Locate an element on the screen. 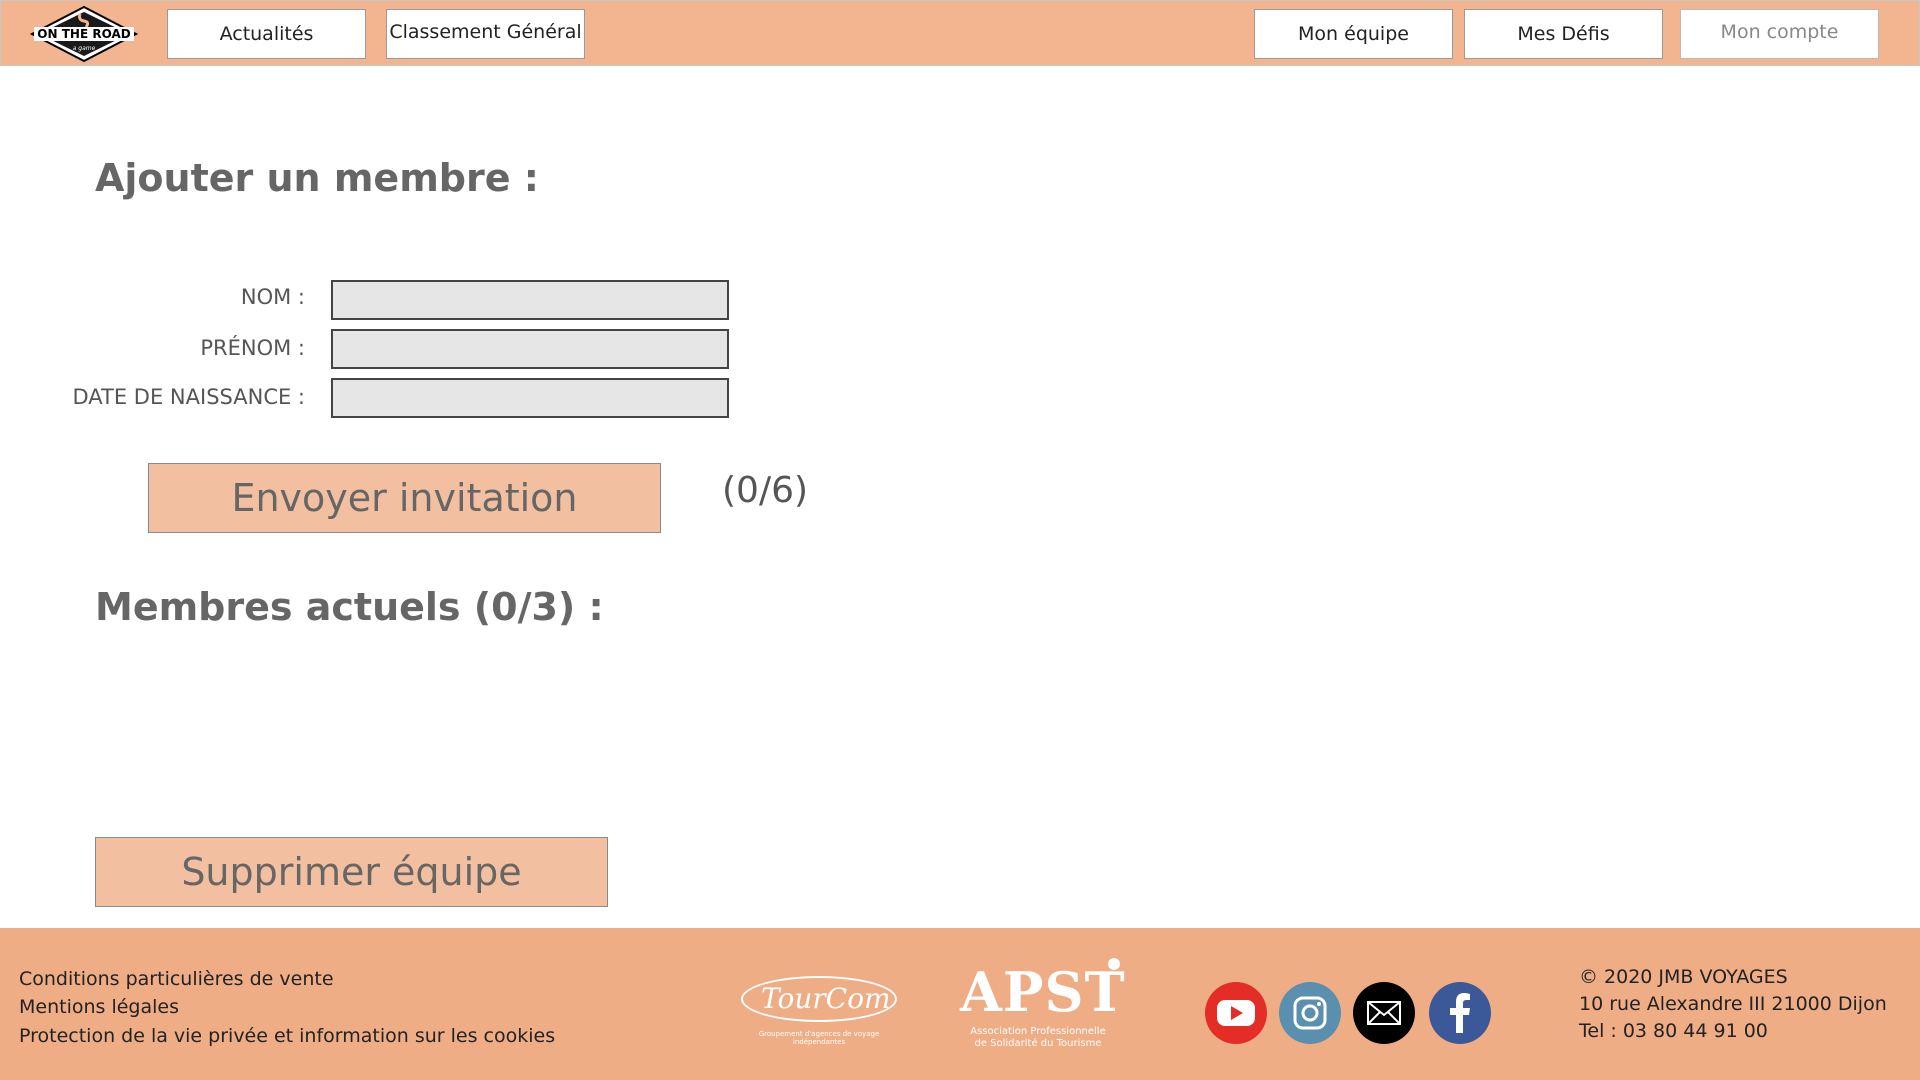 Image resolution: width=1920 pixels, height=1080 pixels. on-the-road-logo: ON THE ROAD a game is located at coordinates (84, 34).